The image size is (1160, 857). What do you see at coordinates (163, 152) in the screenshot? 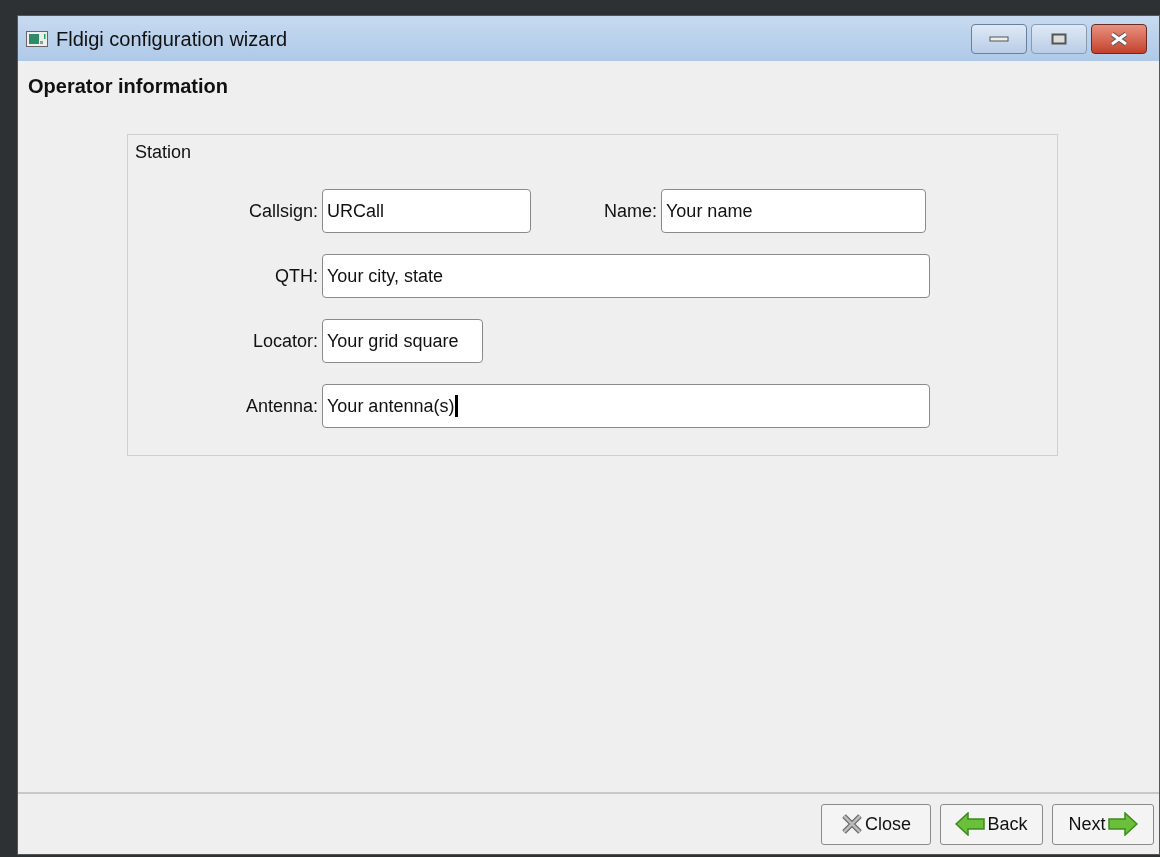
I see `group-title: Station` at bounding box center [163, 152].